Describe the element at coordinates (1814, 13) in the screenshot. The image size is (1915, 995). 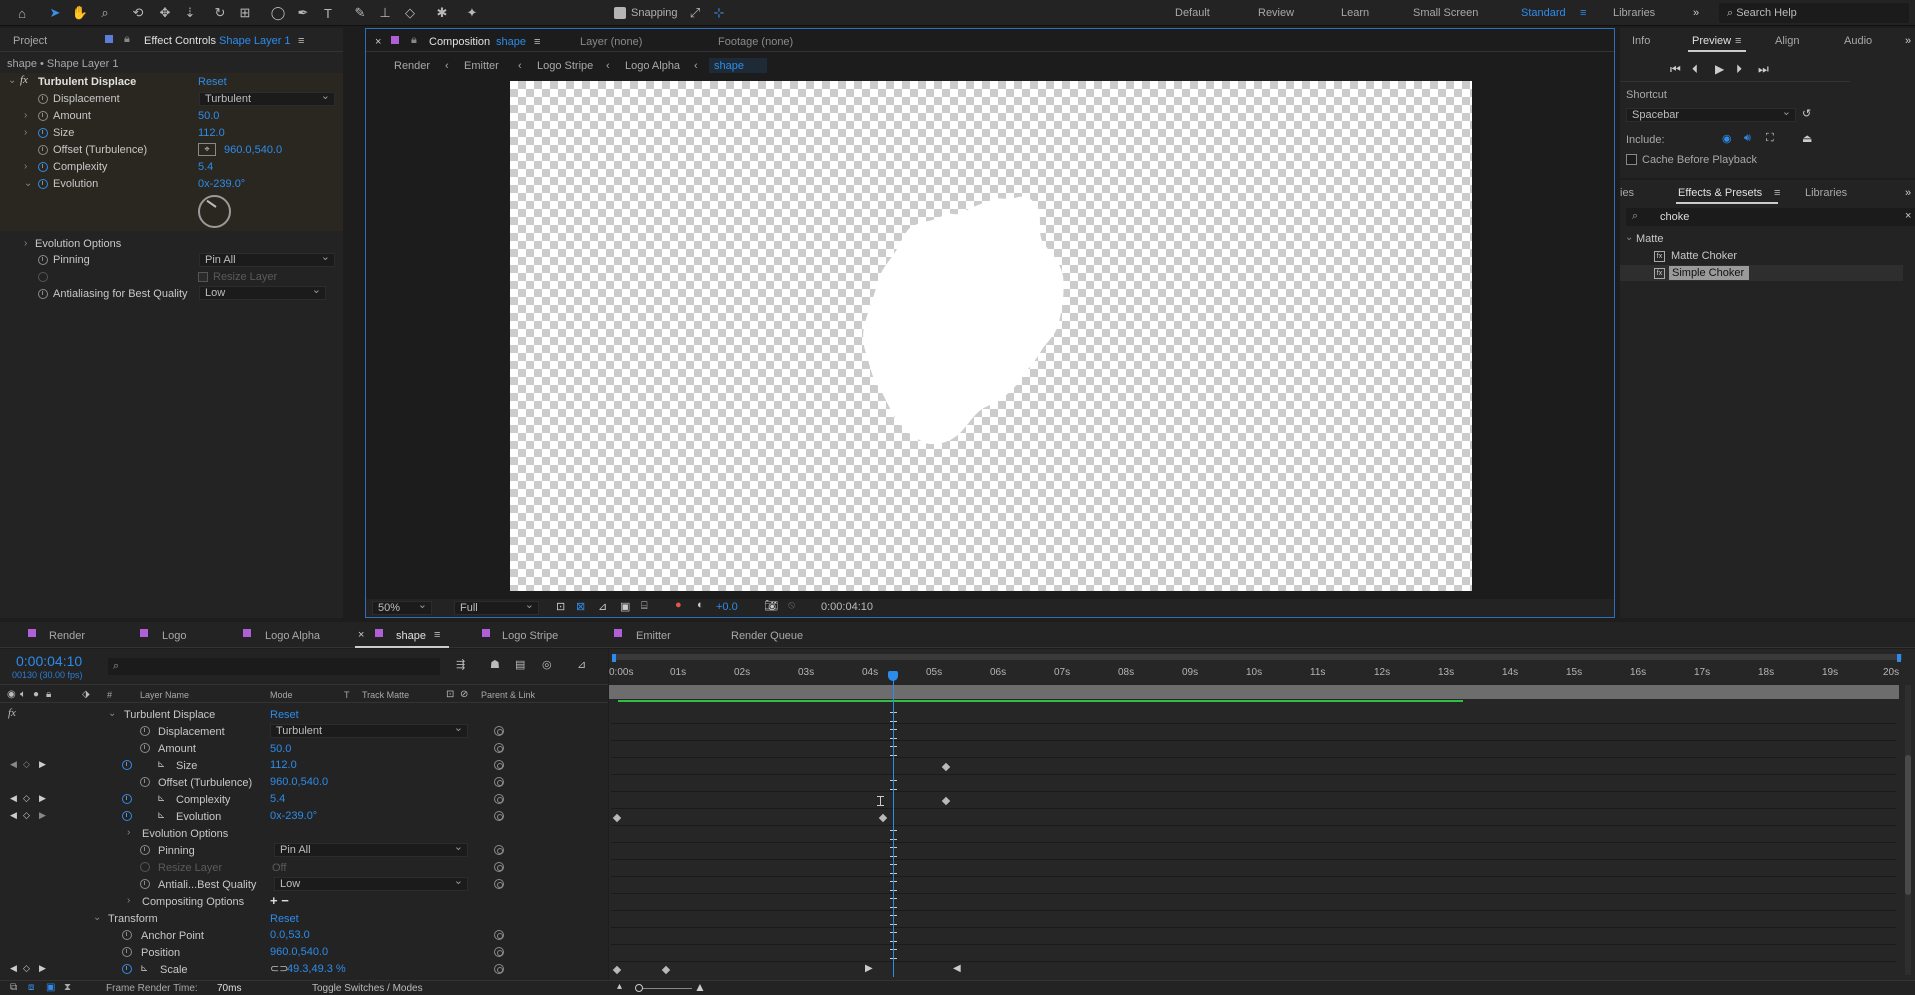
I see `search-help-field: ⌕ Search Help` at that location.